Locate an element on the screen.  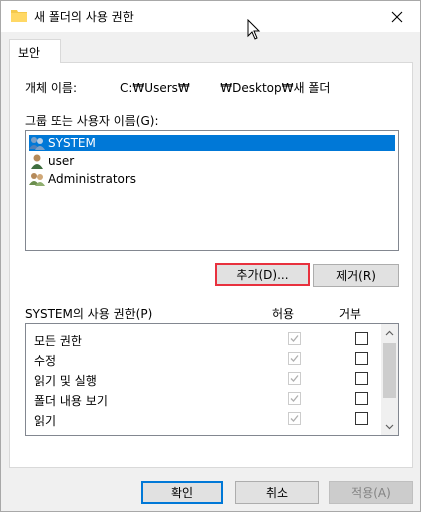
list-item-label: Administrators is located at coordinates (92, 179).